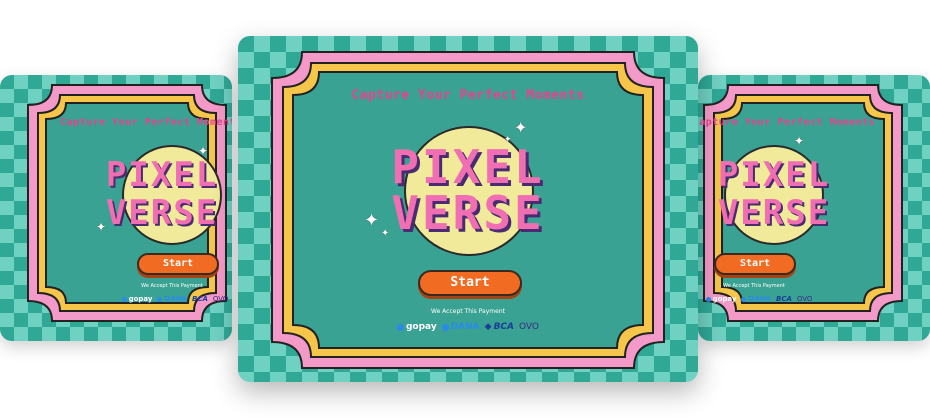  What do you see at coordinates (488, 327) in the screenshot?
I see `bca-icon: ◆` at bounding box center [488, 327].